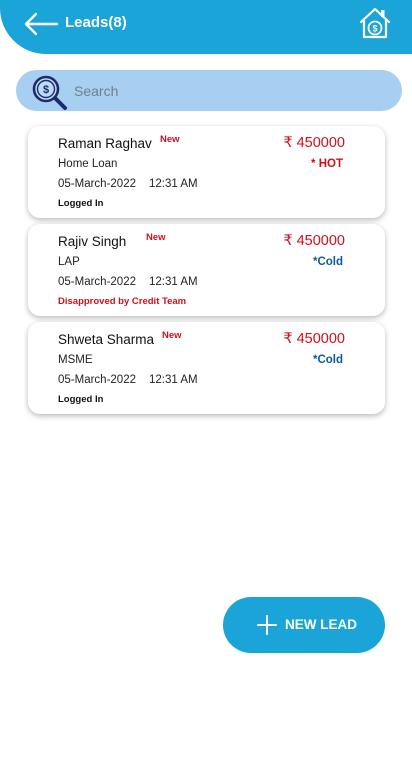  Describe the element at coordinates (69, 262) in the screenshot. I see `loan-type: LAP` at that location.